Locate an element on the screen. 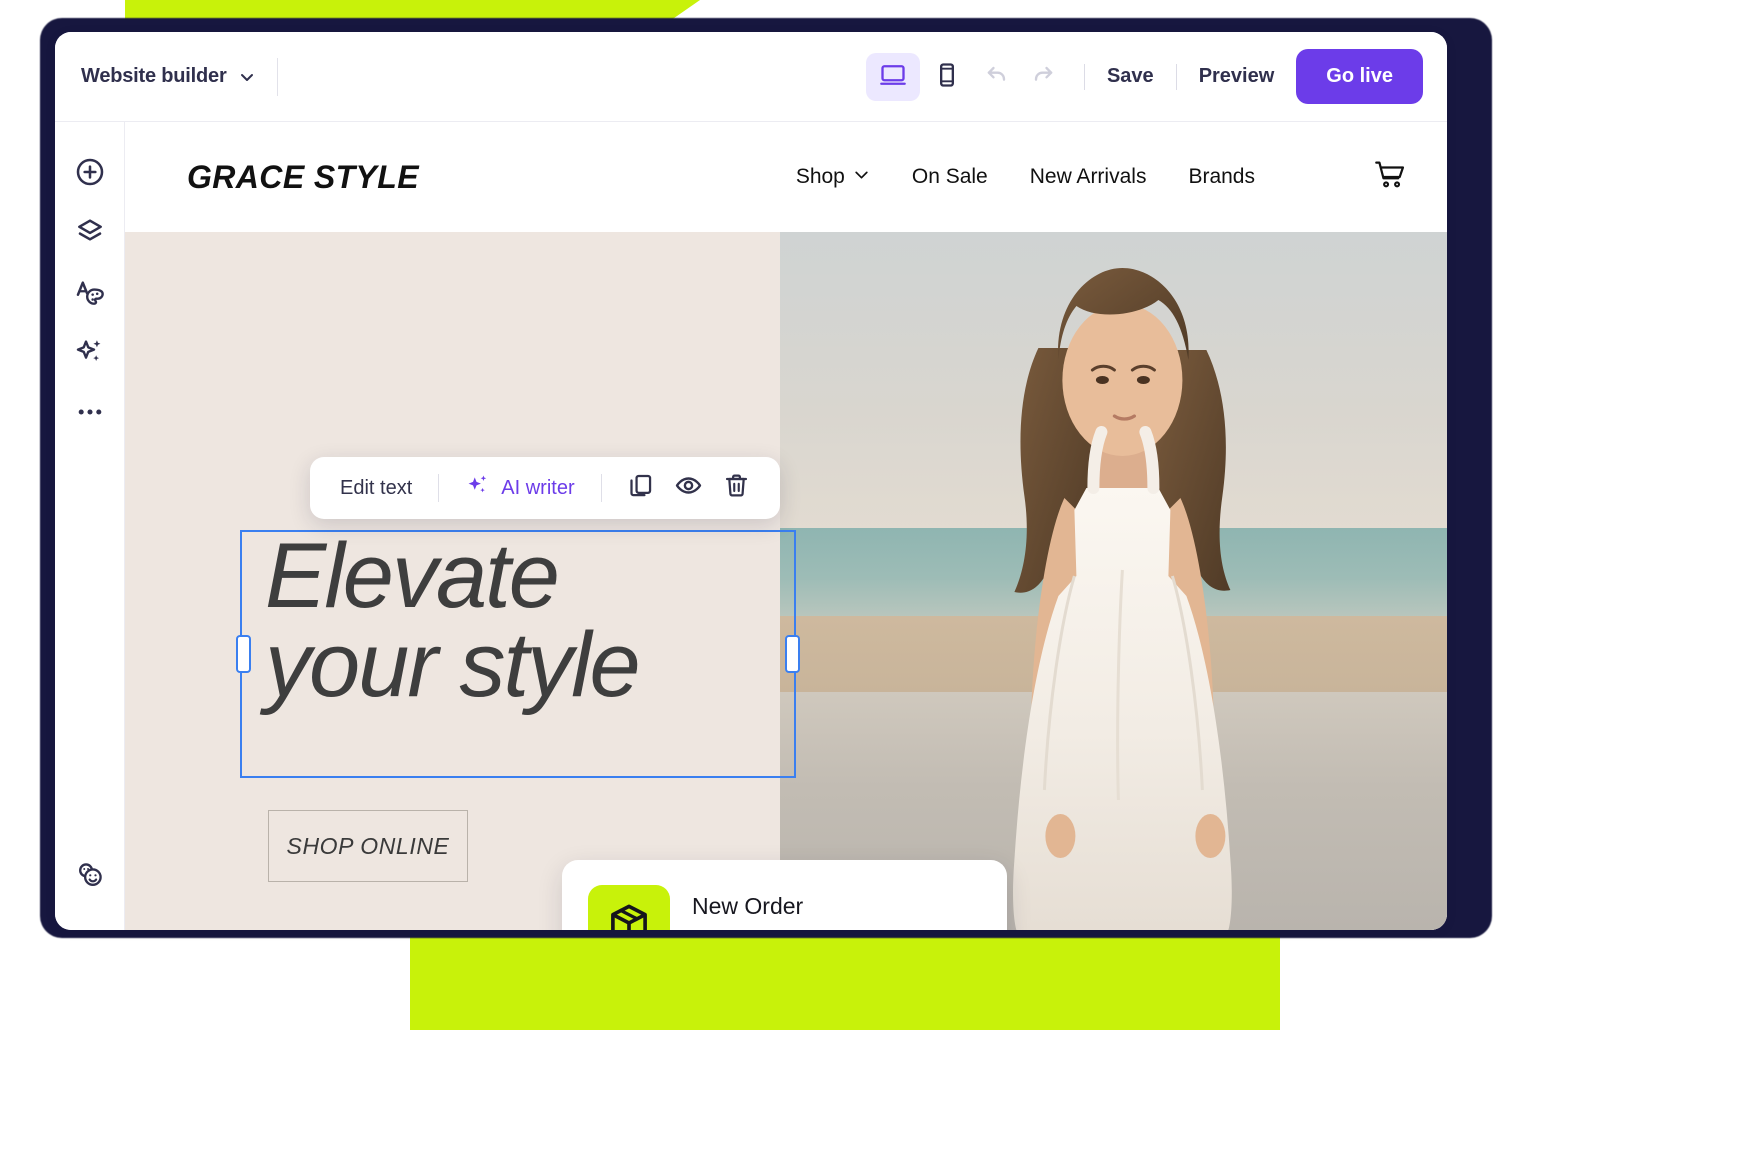 This screenshot has width=1760, height=1175. resize-handle-right is located at coordinates (792, 654).